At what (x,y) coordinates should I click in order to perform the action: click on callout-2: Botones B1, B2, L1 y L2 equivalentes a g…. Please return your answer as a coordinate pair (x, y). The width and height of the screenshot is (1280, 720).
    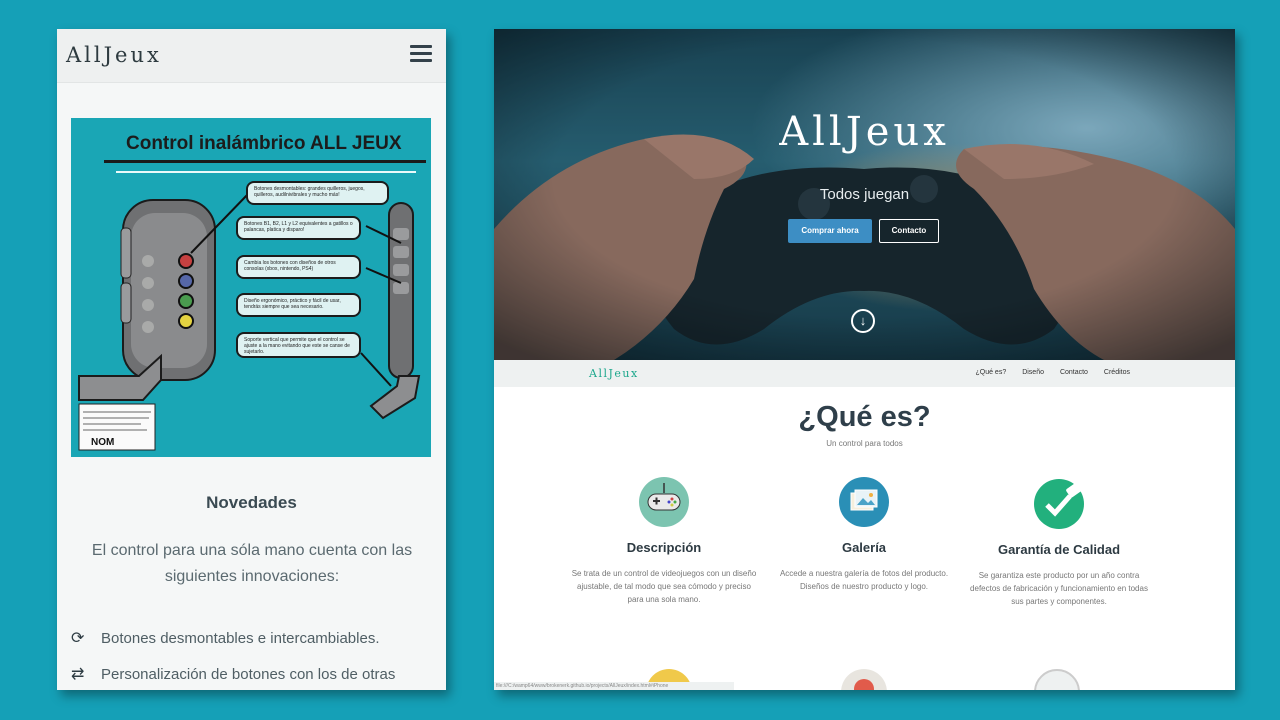
    Looking at the image, I should click on (298, 228).